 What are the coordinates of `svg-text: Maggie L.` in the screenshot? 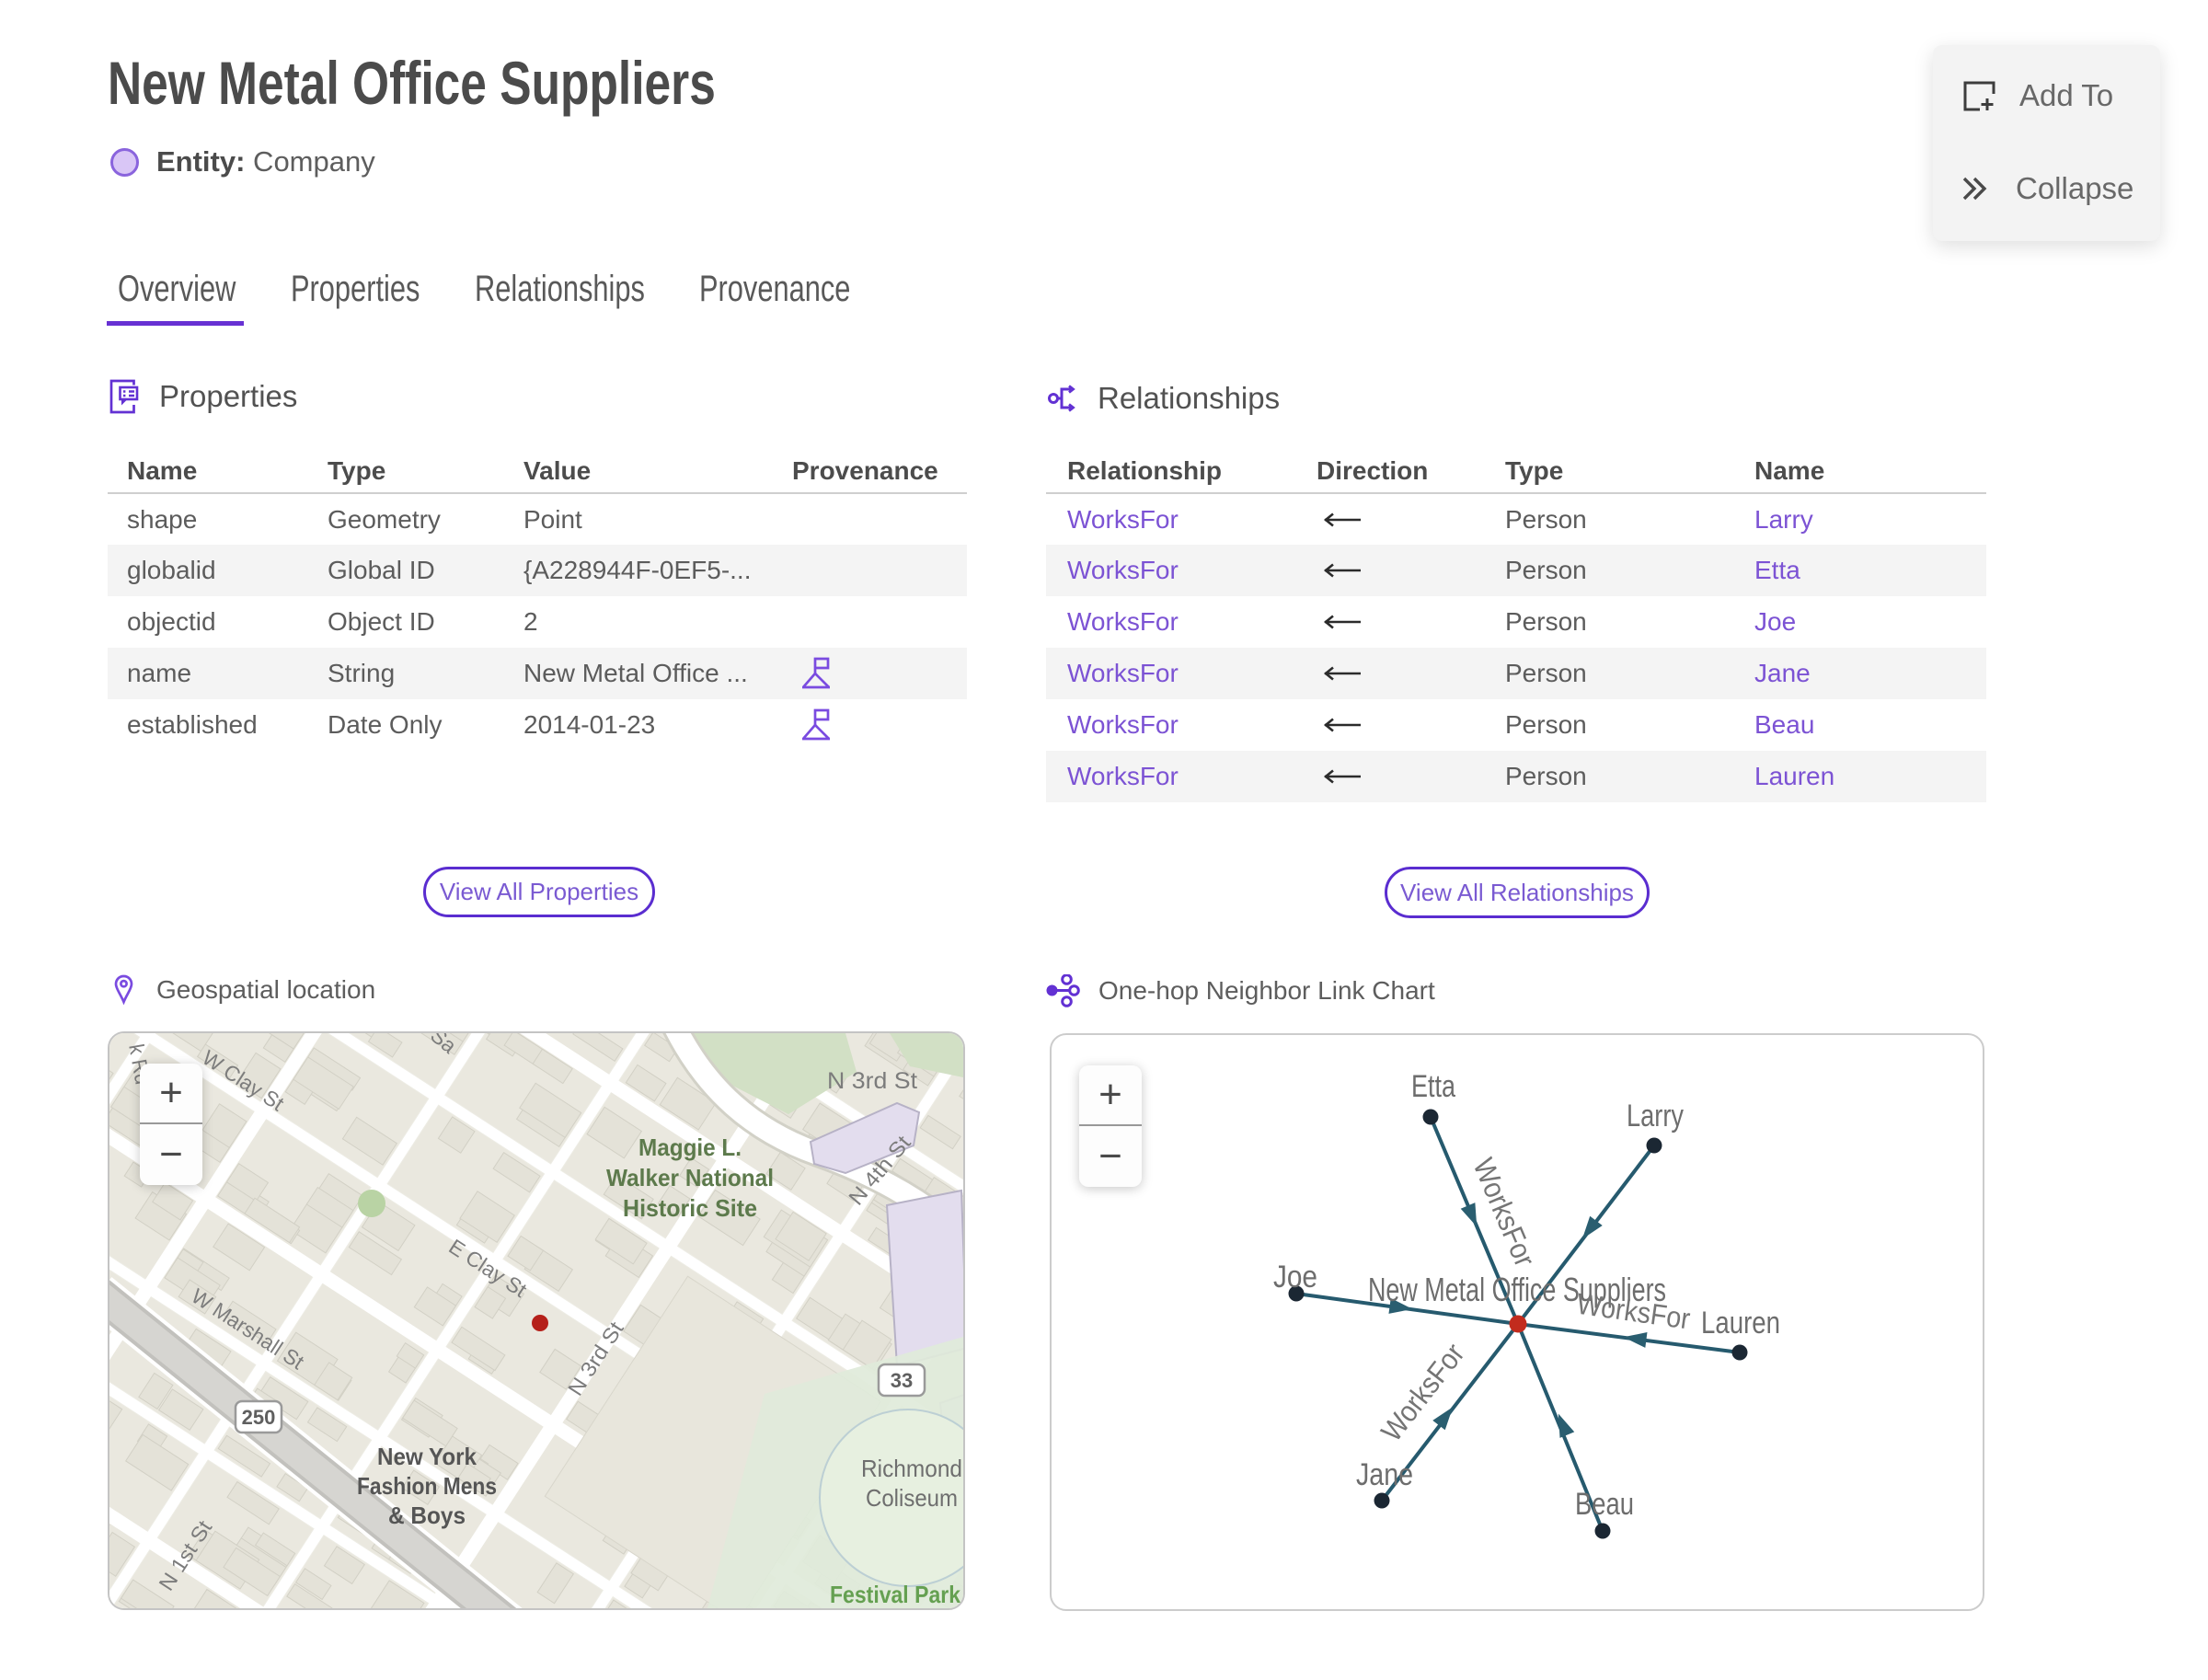 It's located at (690, 1147).